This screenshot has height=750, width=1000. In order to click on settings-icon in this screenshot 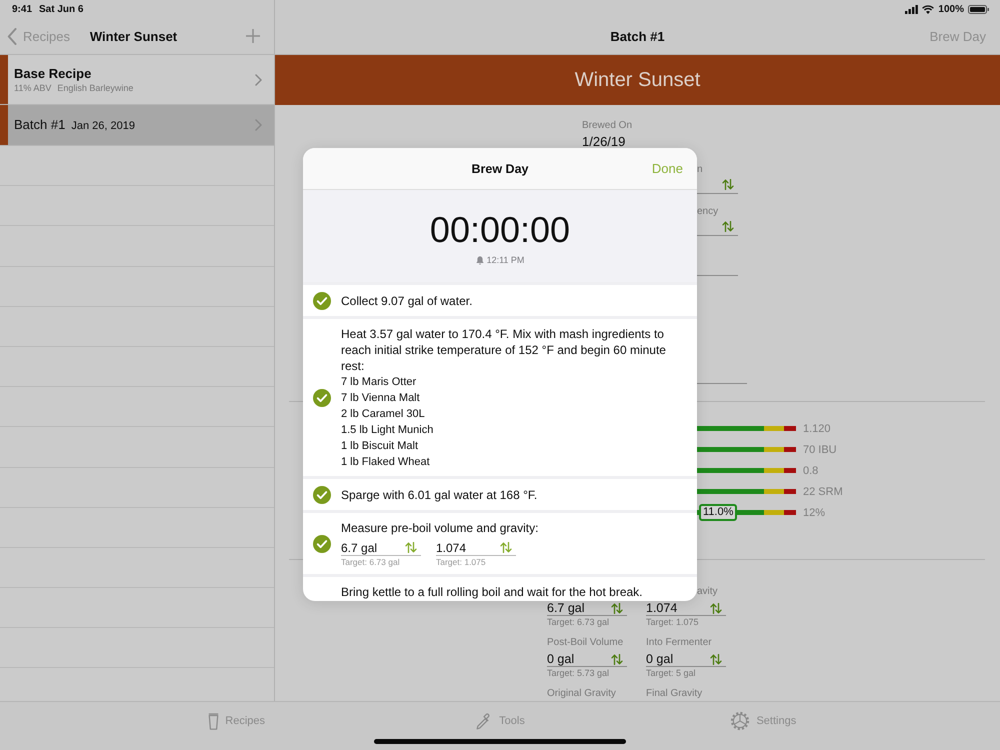, I will do `click(740, 721)`.